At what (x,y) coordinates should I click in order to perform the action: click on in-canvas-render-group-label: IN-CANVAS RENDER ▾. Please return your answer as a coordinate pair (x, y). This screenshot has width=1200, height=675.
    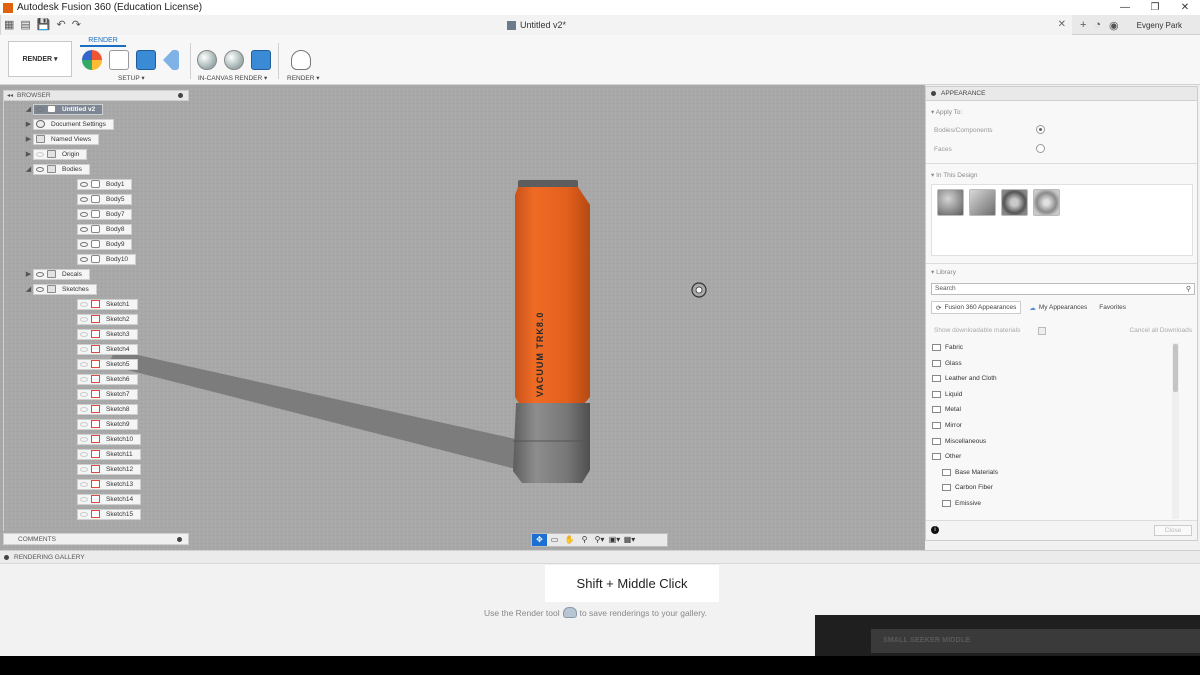
    Looking at the image, I should click on (232, 78).